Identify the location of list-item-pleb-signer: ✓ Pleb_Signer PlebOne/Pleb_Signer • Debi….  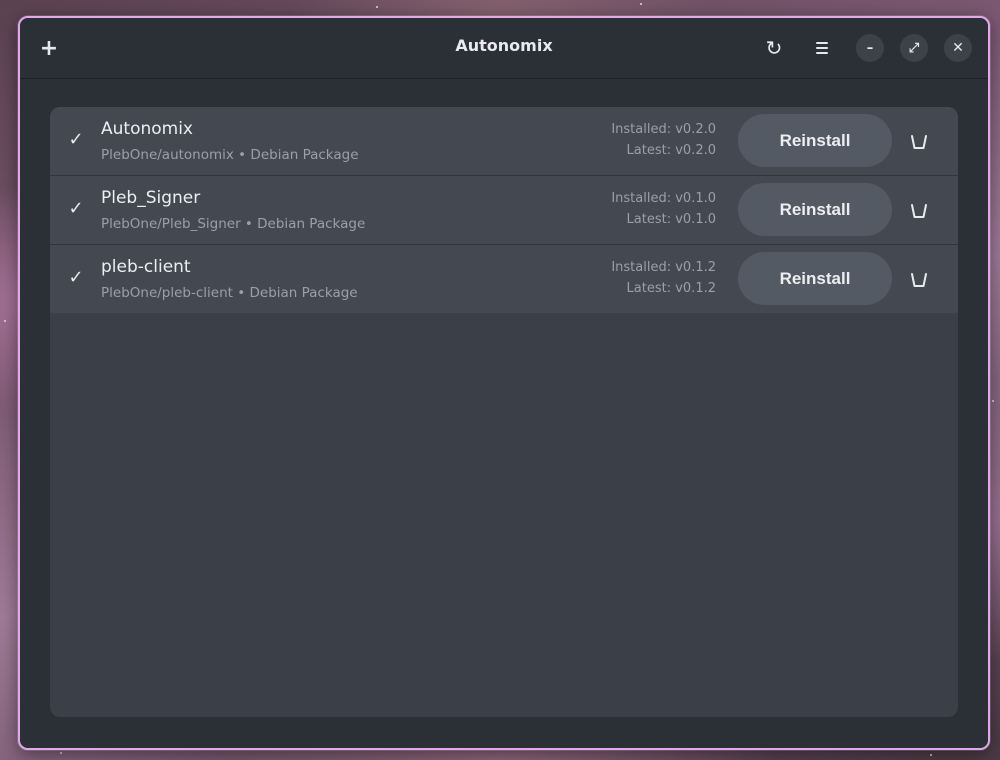
(504, 209).